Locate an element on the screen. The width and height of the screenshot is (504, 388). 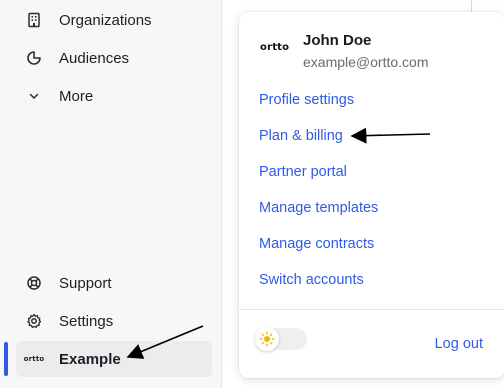
sidebar-item-more: More is located at coordinates (114, 96).